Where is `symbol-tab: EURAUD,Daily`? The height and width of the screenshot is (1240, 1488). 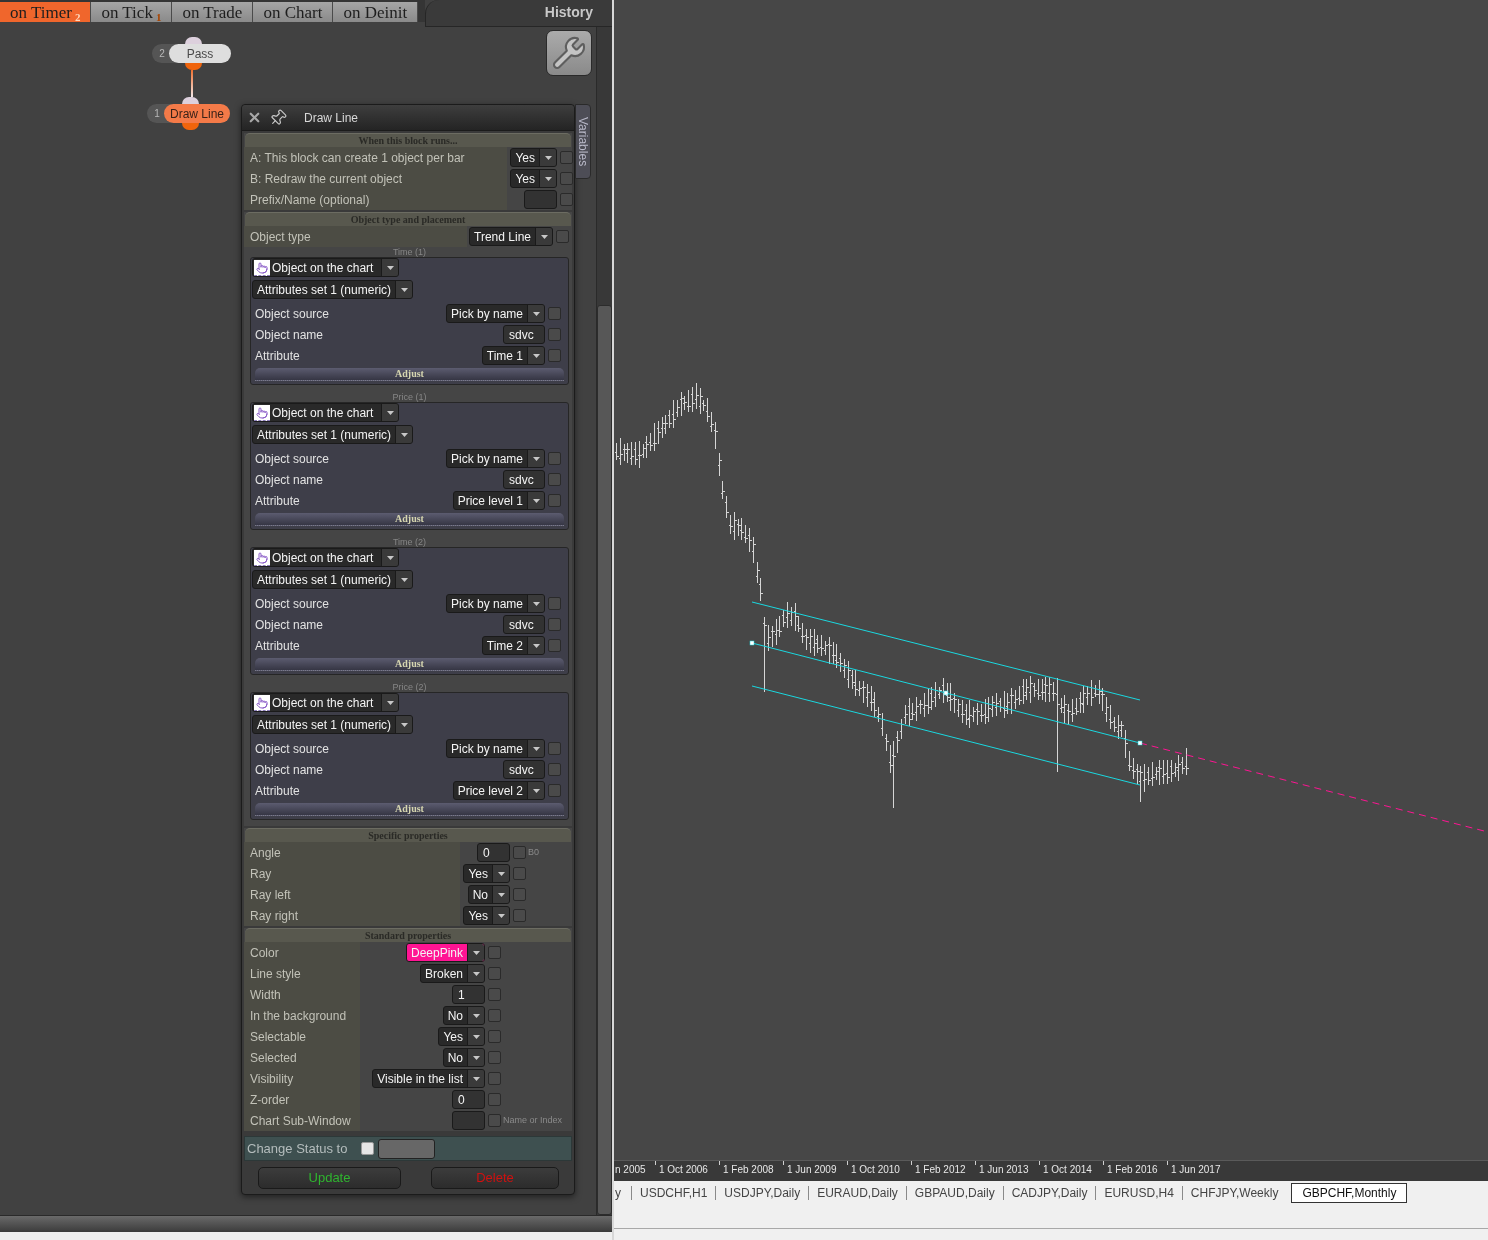 symbol-tab: EURAUD,Daily is located at coordinates (857, 1193).